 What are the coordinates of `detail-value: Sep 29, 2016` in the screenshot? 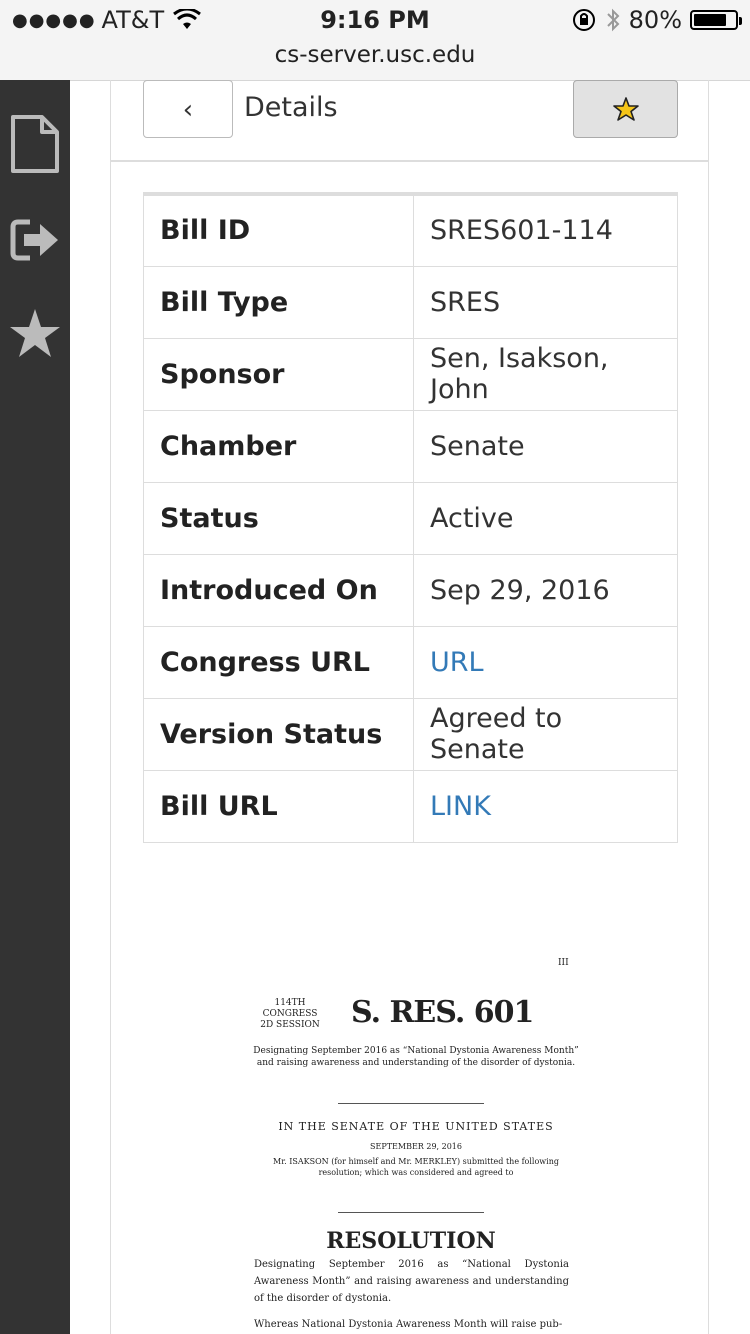 It's located at (545, 590).